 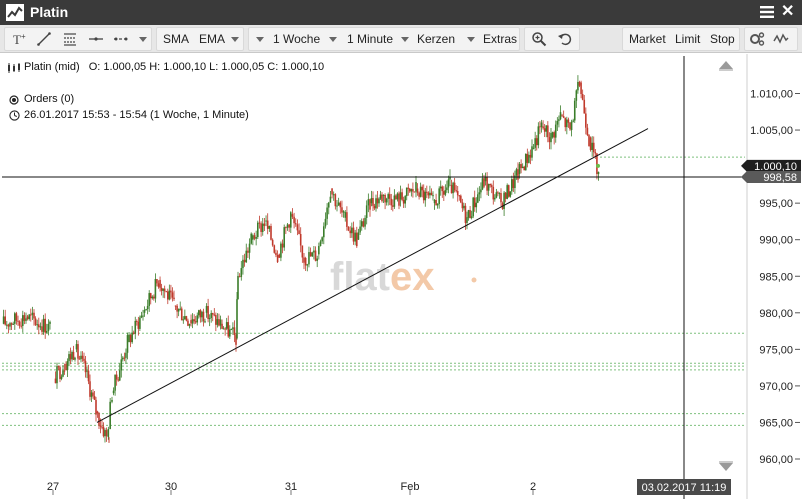 I want to click on drawing-tools-dropdown-icon, so click(x=143, y=39).